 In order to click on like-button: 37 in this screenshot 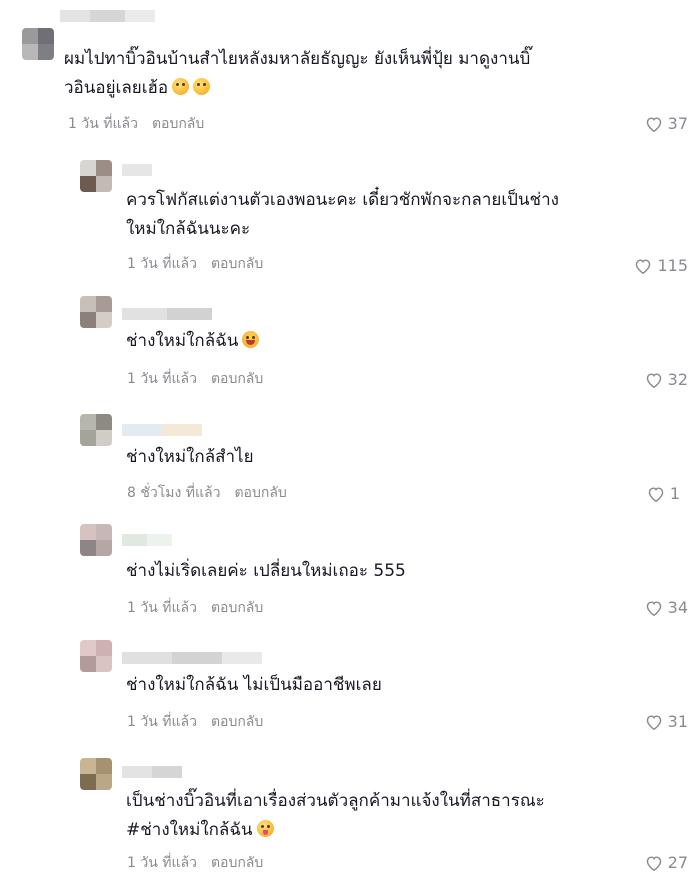, I will do `click(666, 123)`.